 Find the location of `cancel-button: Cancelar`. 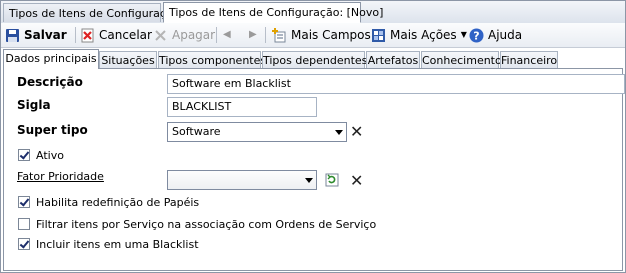

cancel-button: Cancelar is located at coordinates (116, 35).